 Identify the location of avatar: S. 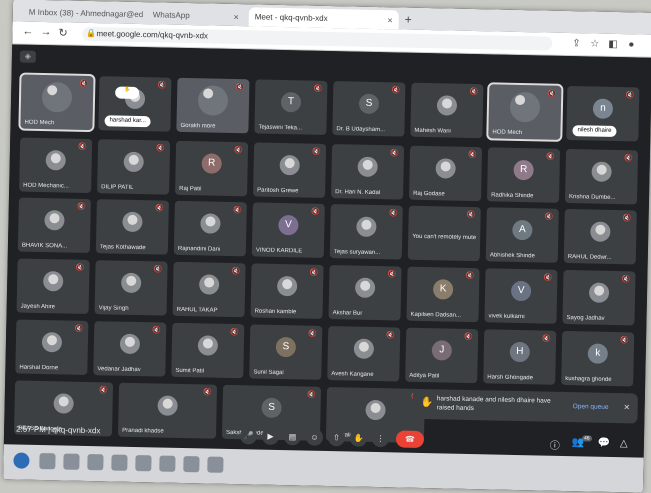
(286, 346).